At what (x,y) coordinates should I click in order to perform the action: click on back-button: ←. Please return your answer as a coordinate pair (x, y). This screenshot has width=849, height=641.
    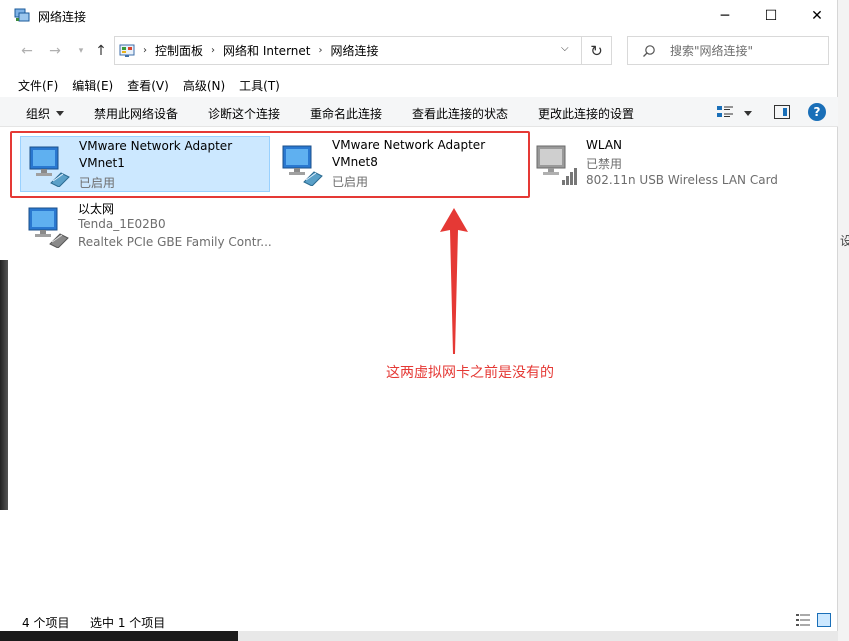
    Looking at the image, I should click on (27, 51).